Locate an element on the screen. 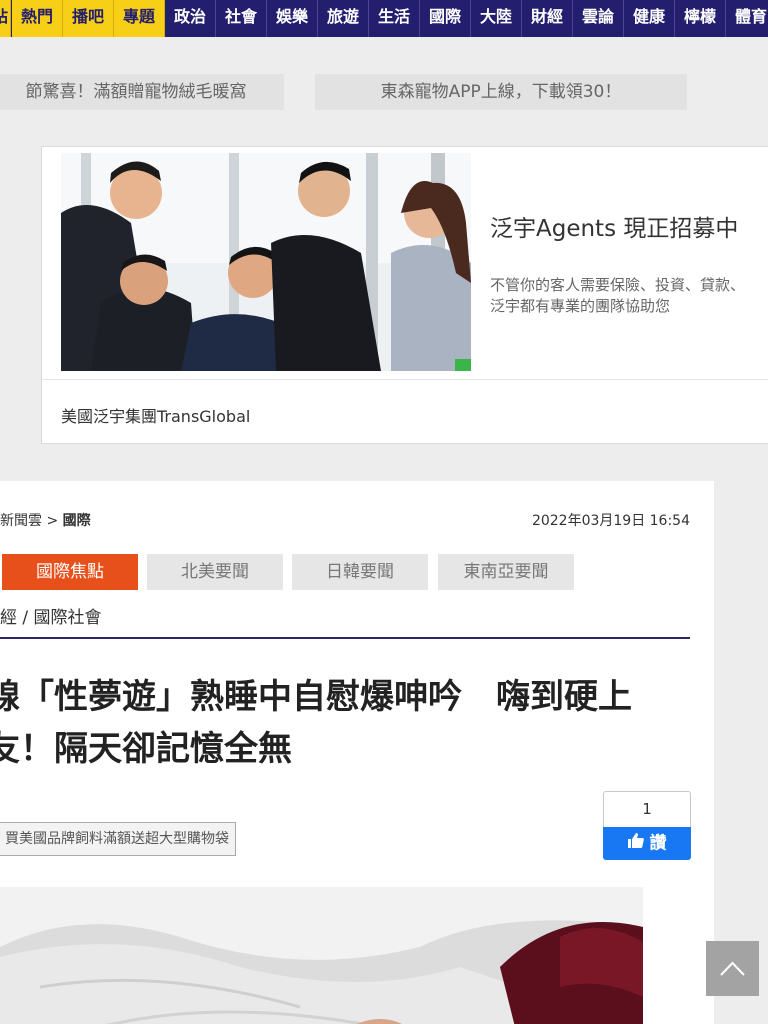 The width and height of the screenshot is (768, 1024). breadcrumb-root: 新聞雲 is located at coordinates (21, 521).